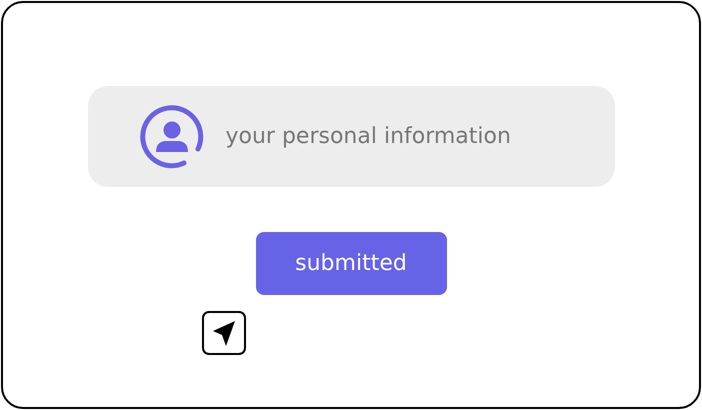 This screenshot has height=410, width=702. Describe the element at coordinates (224, 333) in the screenshot. I see `cursor-icon` at that location.